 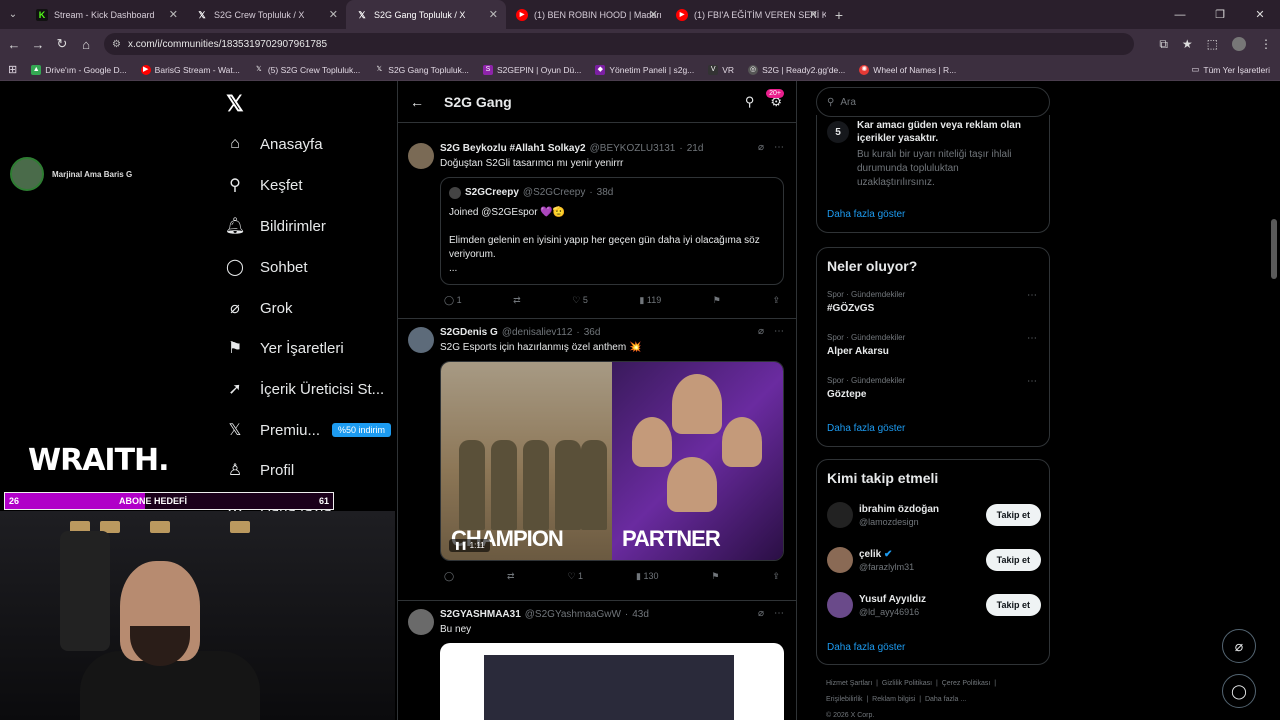 I want to click on back-icon: ←, so click(x=14, y=44).